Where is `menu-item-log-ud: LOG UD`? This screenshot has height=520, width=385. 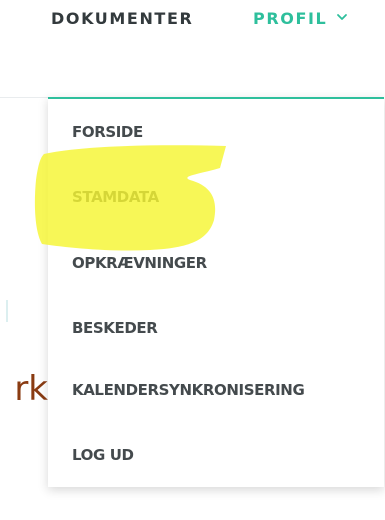
menu-item-log-ud: LOG UD is located at coordinates (103, 455).